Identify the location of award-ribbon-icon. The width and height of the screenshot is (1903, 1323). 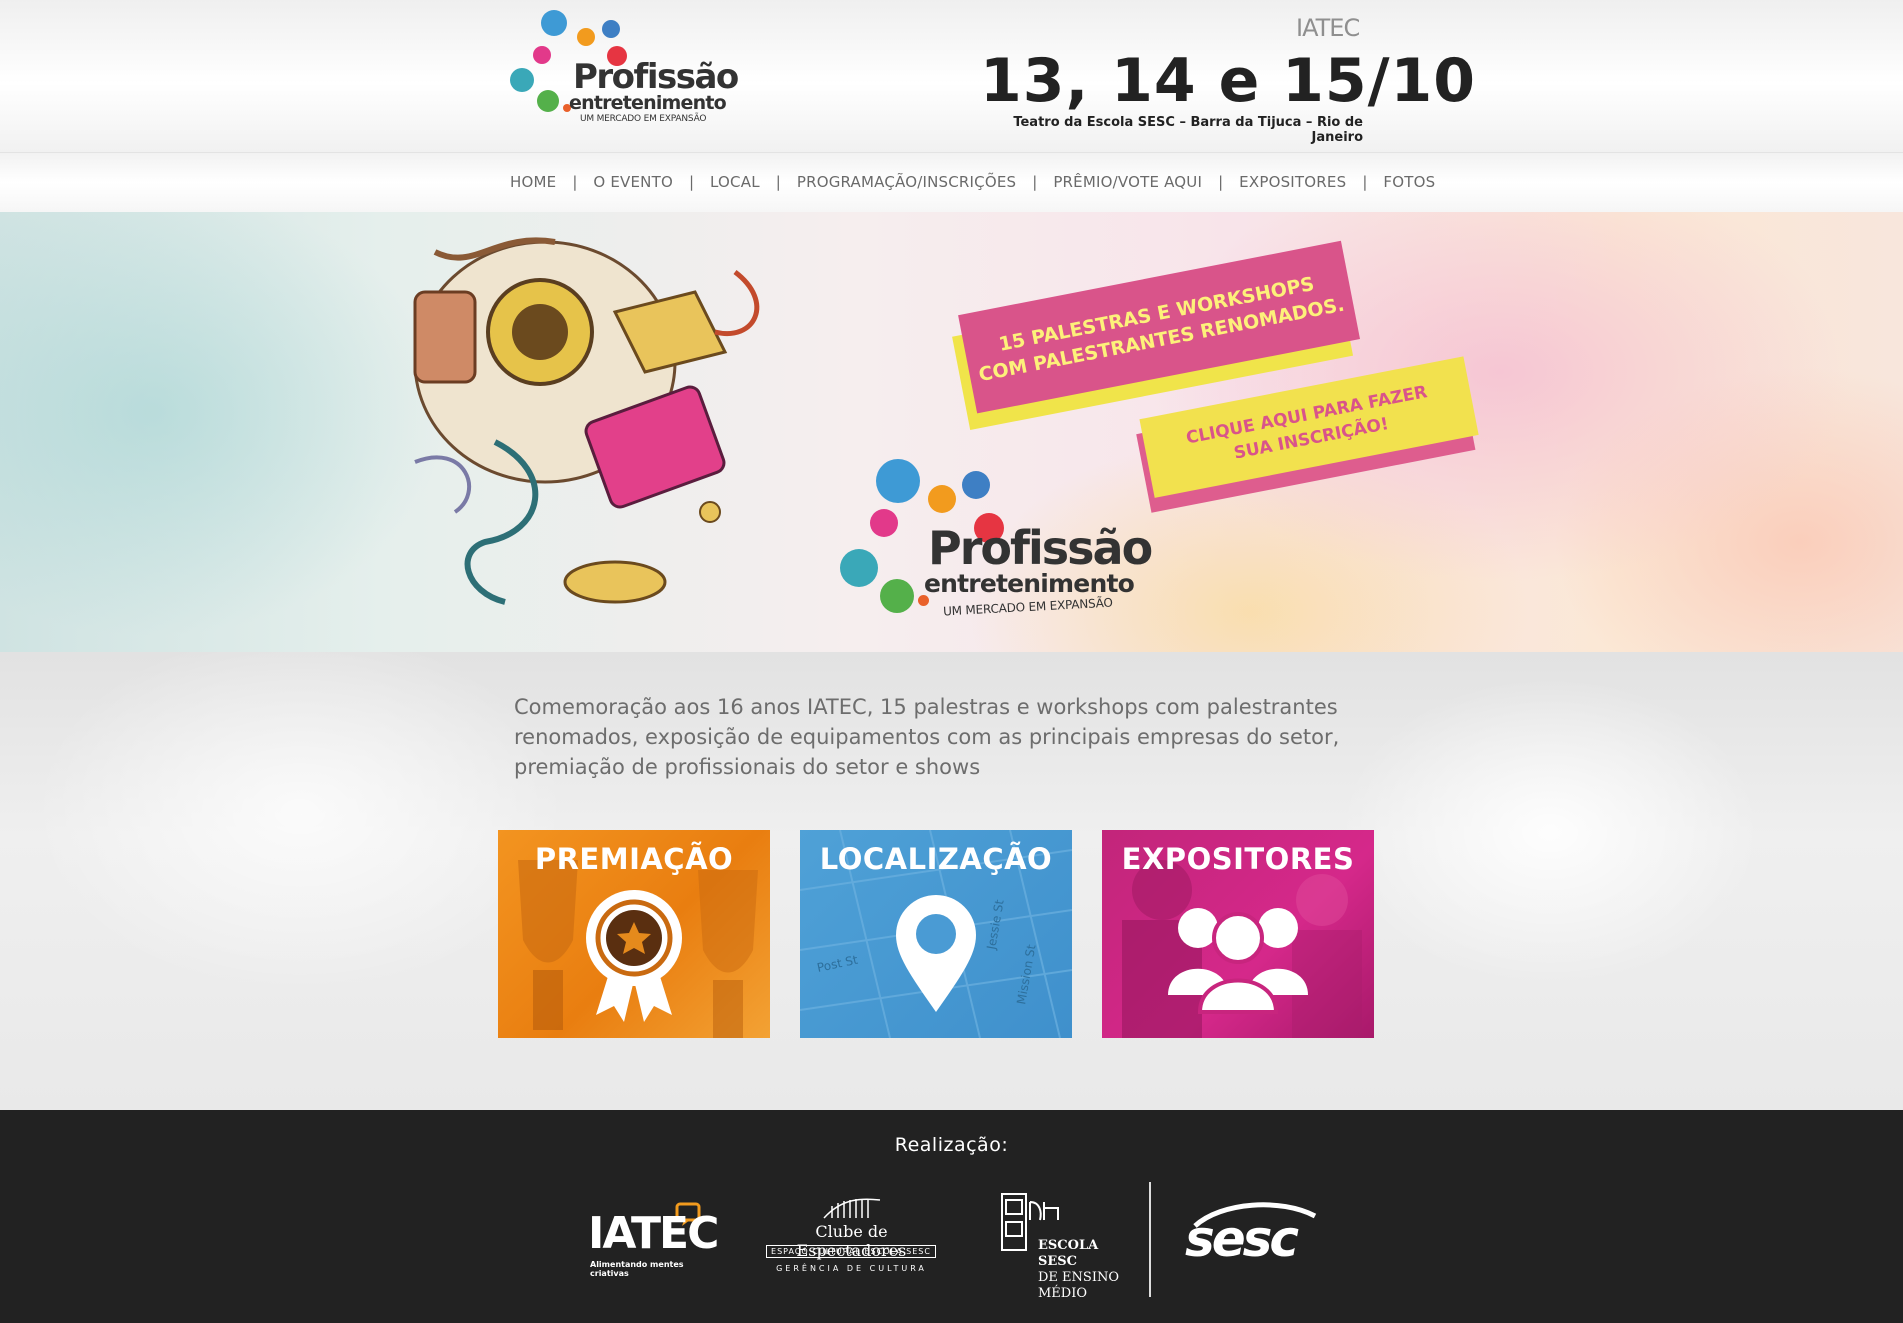
(634, 956).